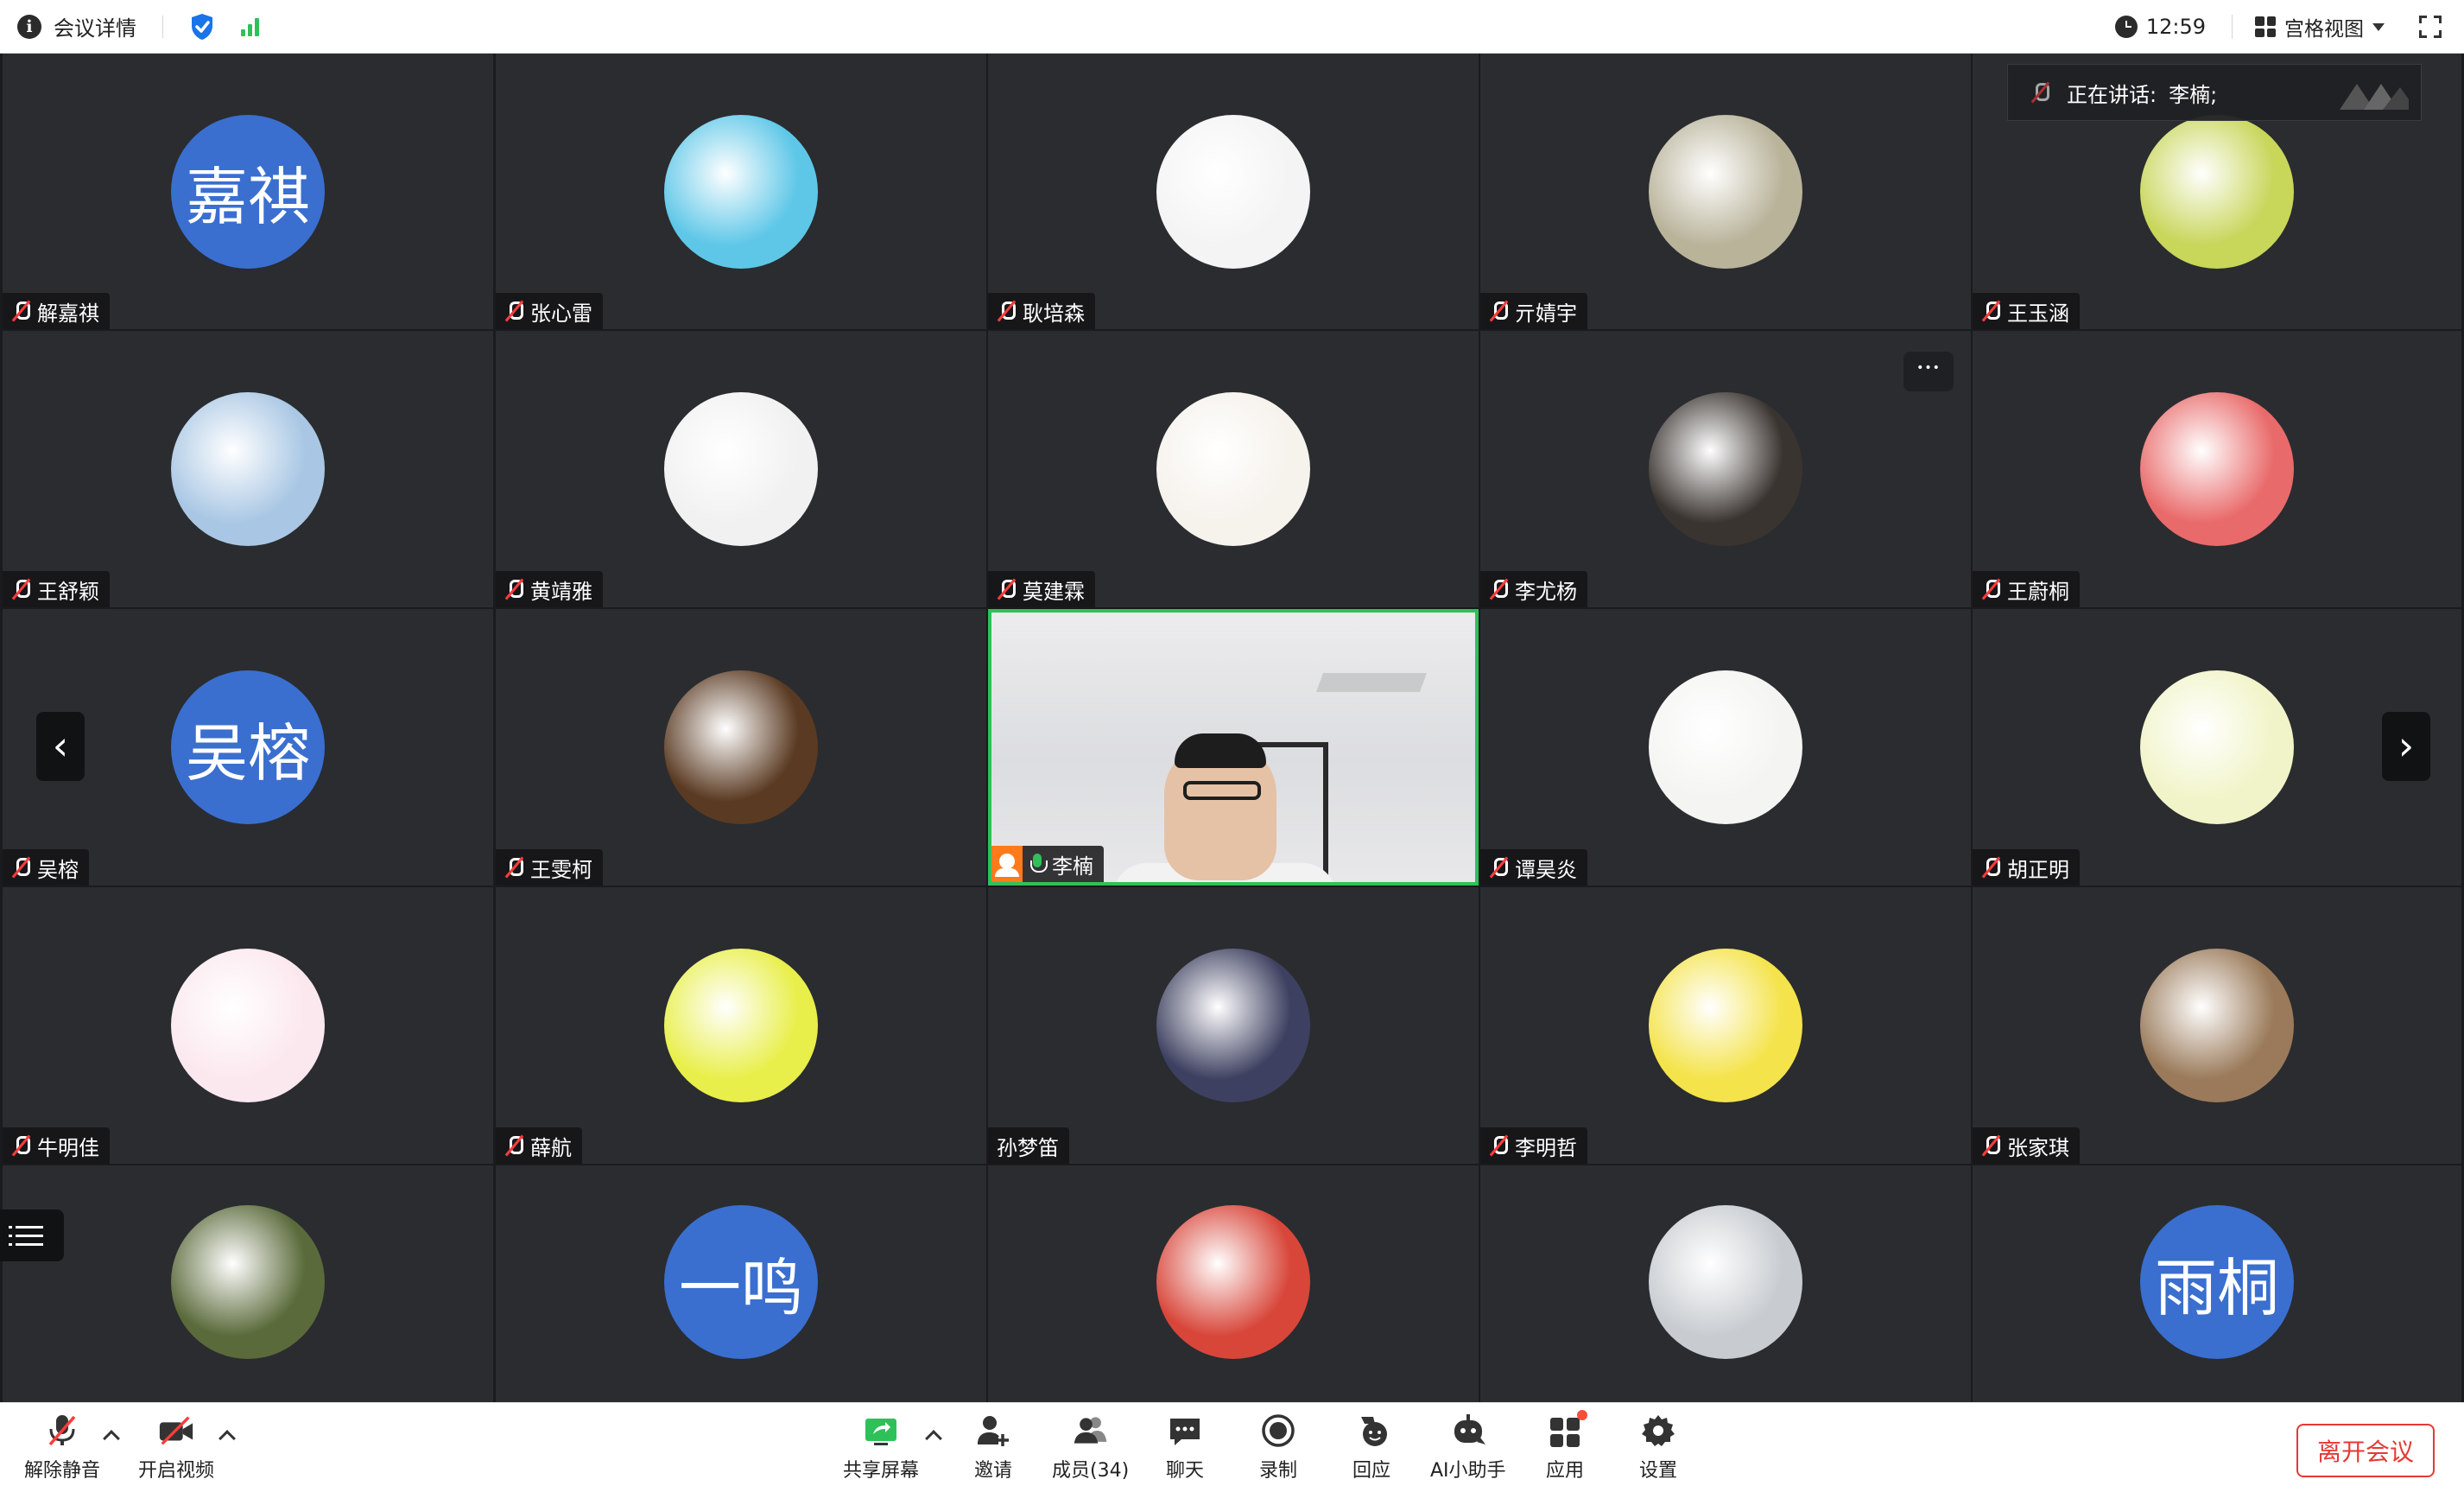 The image size is (2464, 1492). I want to click on record-button: 录制, so click(1278, 1447).